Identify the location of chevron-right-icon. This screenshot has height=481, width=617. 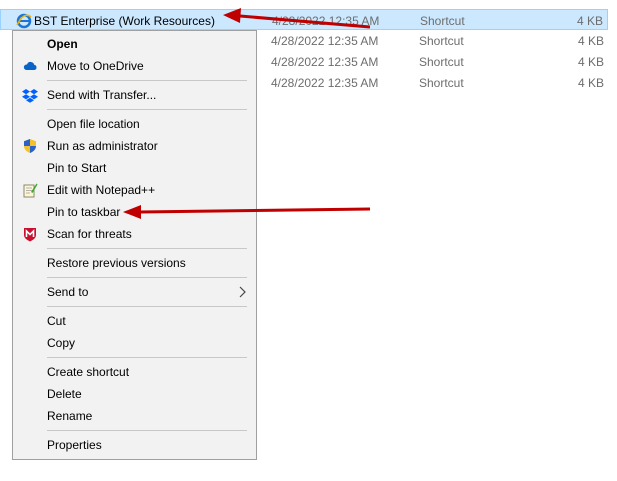
(242, 292).